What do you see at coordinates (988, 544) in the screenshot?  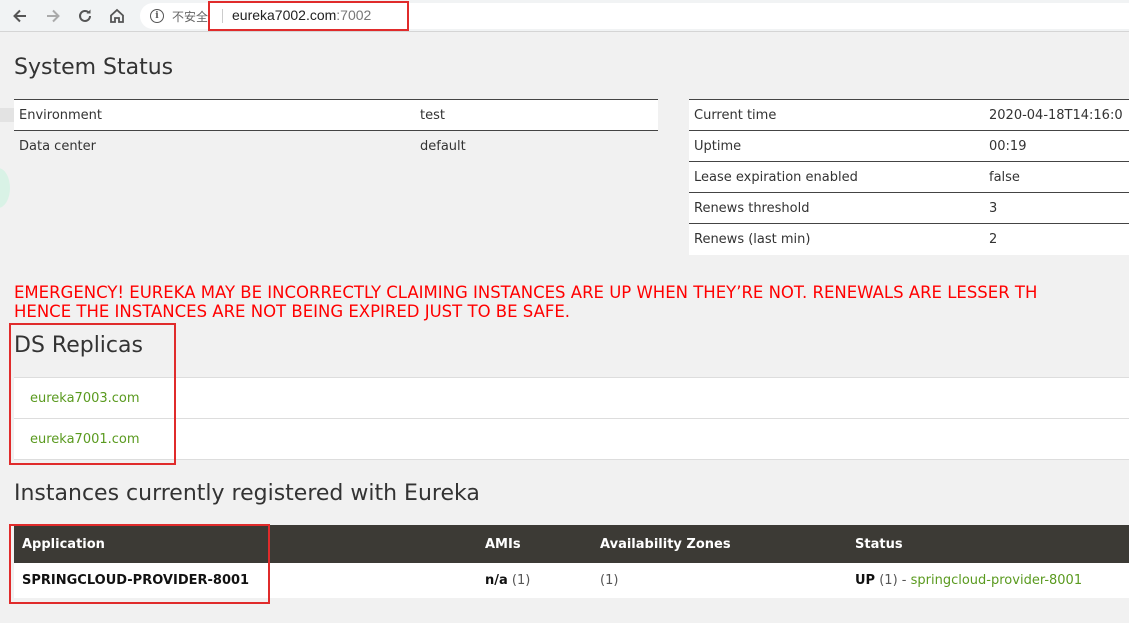 I see `column-header-status: Status` at bounding box center [988, 544].